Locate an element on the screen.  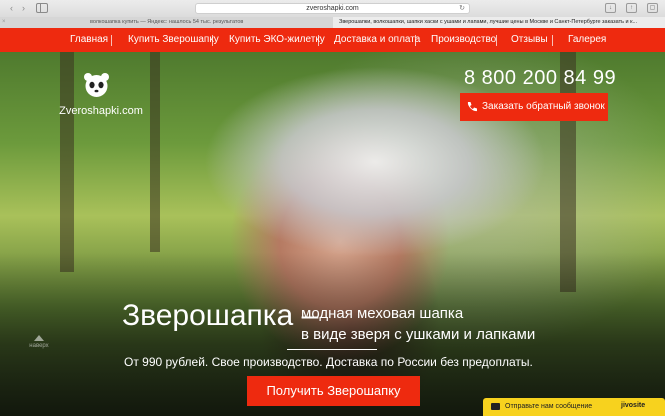
chat-brand: jivosite is located at coordinates (633, 405).